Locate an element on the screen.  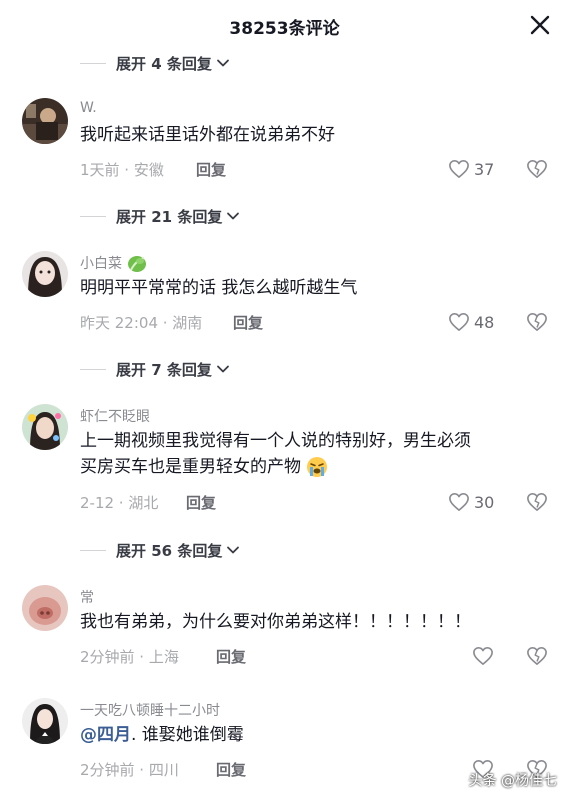
expand-replies-button: 展开 4 条回复 is located at coordinates (155, 63).